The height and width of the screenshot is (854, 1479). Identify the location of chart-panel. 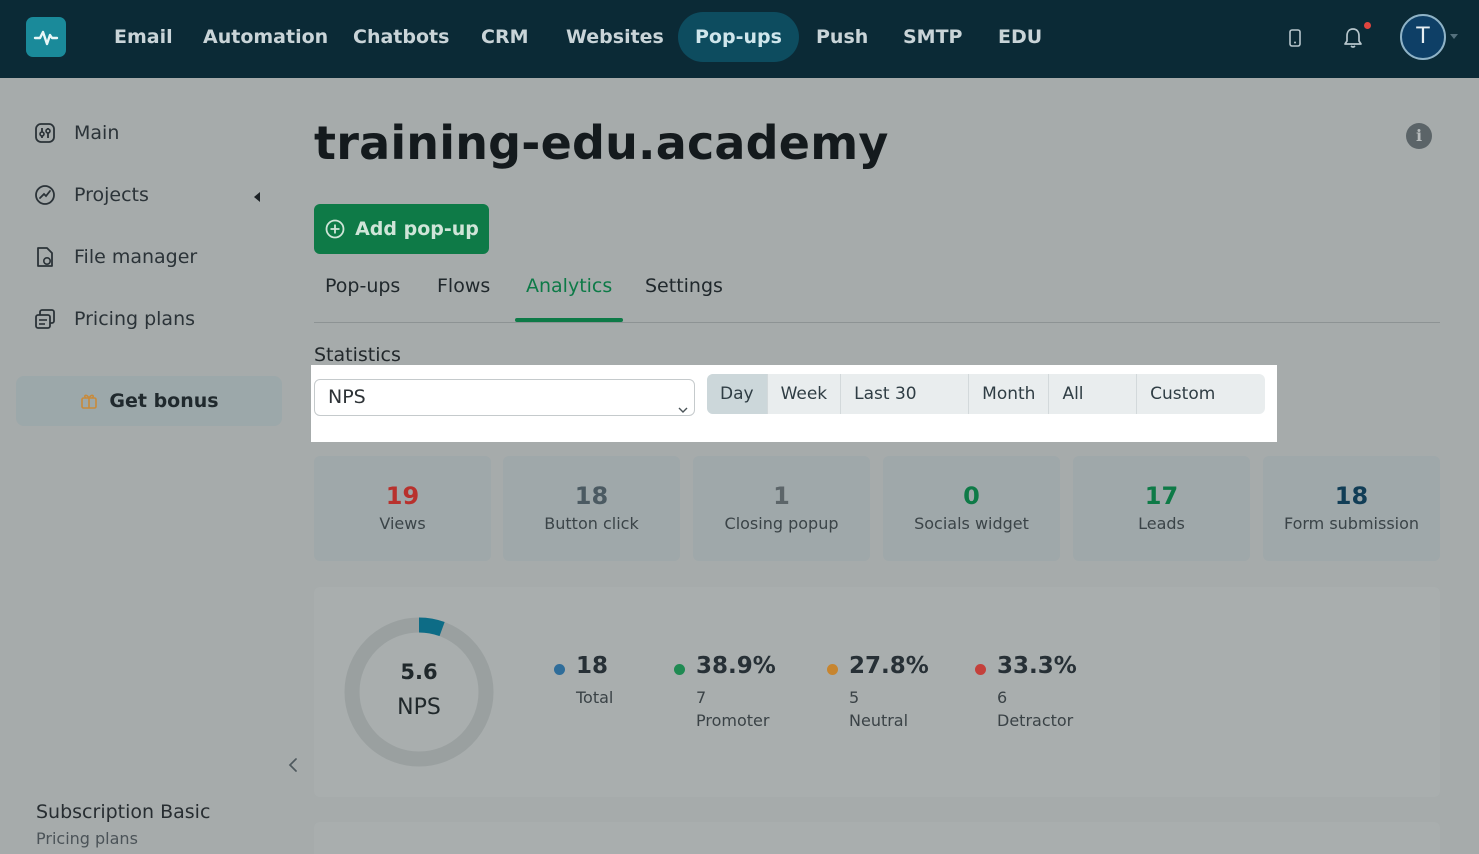
(877, 838).